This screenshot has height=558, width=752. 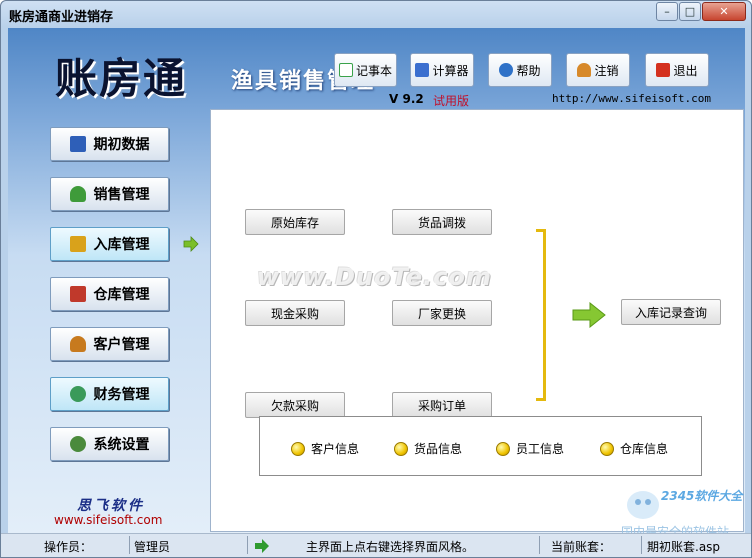 I want to click on goods-transfer-button: 货品调拨, so click(x=442, y=222).